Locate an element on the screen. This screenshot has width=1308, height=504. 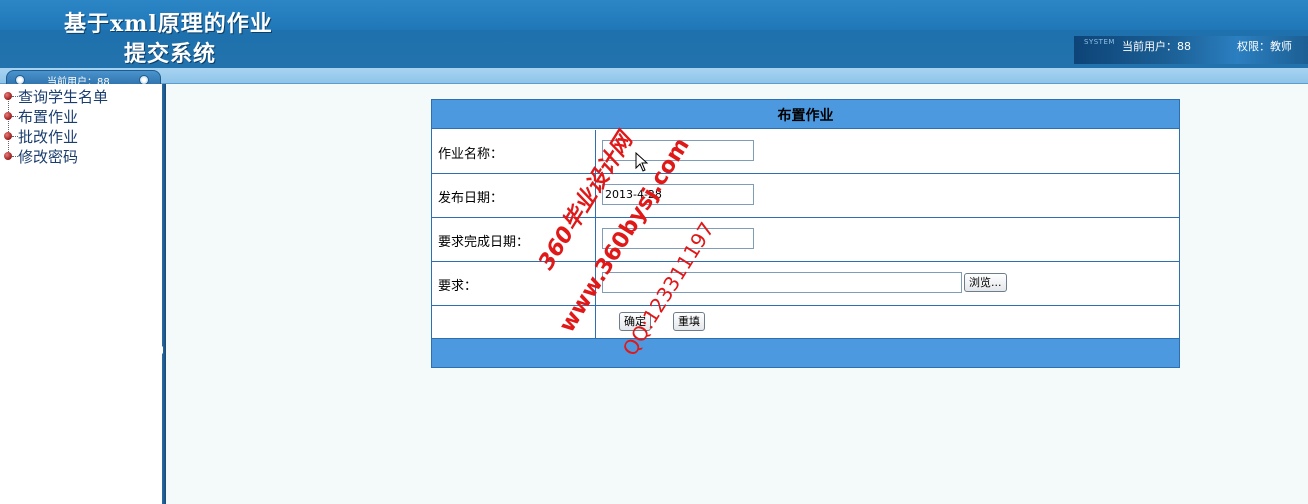
field-label: 发布日期： is located at coordinates (471, 198).